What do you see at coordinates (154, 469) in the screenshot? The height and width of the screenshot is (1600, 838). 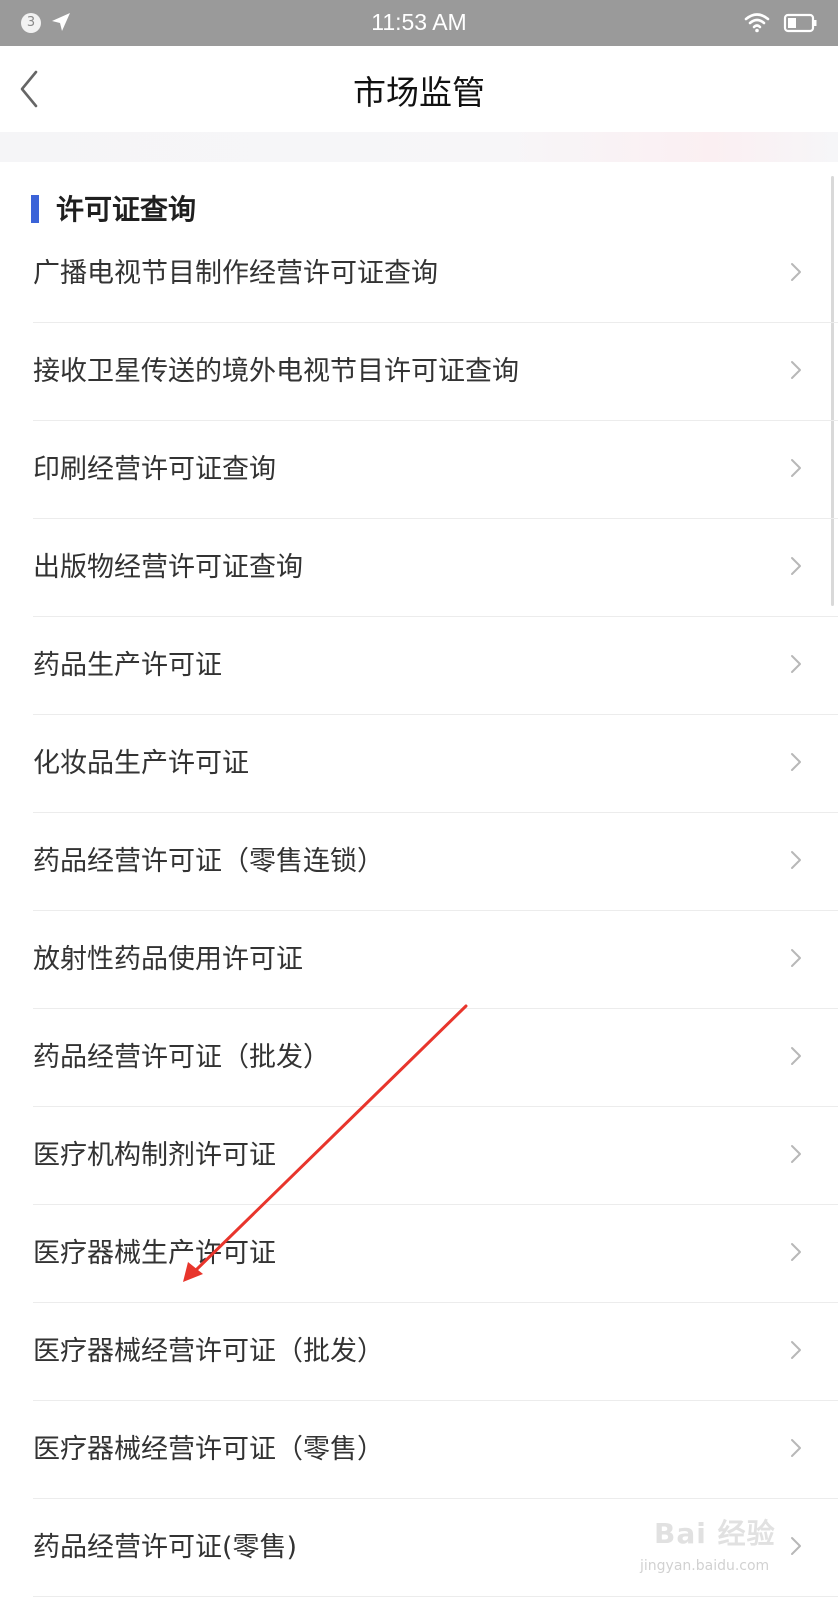 I see `list-item-label: 印刷经营许可证查询` at bounding box center [154, 469].